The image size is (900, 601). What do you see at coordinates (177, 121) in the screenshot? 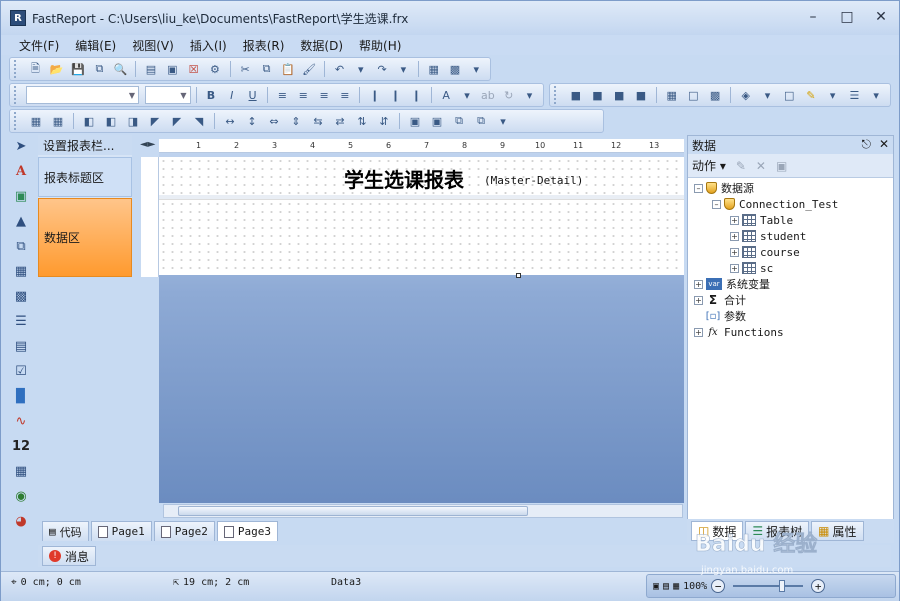
I see `align-middles-icon: ◤` at bounding box center [177, 121].